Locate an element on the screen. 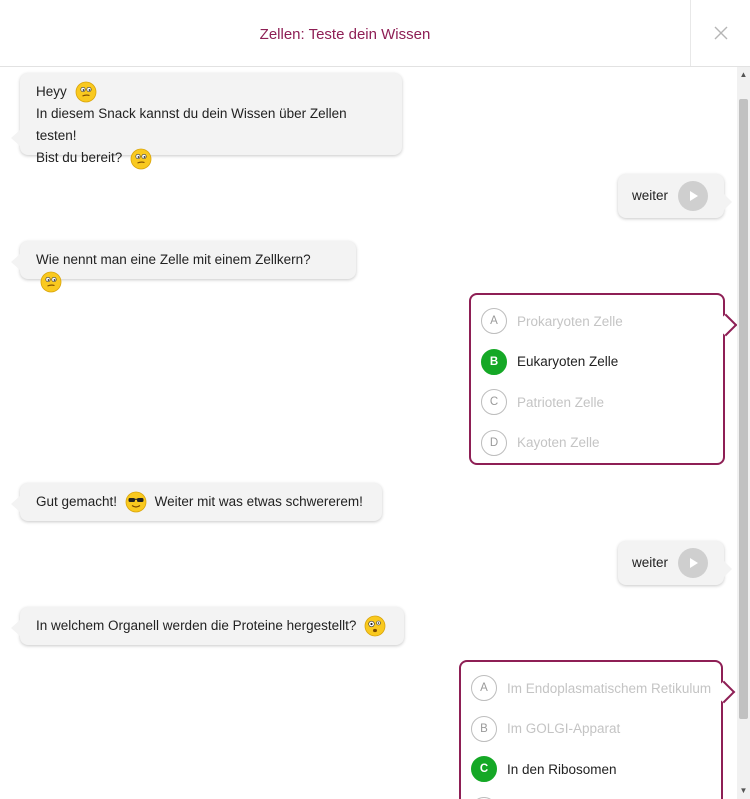  answer-option-a: A Im Endoplasmatischem Retikulum is located at coordinates (591, 688).